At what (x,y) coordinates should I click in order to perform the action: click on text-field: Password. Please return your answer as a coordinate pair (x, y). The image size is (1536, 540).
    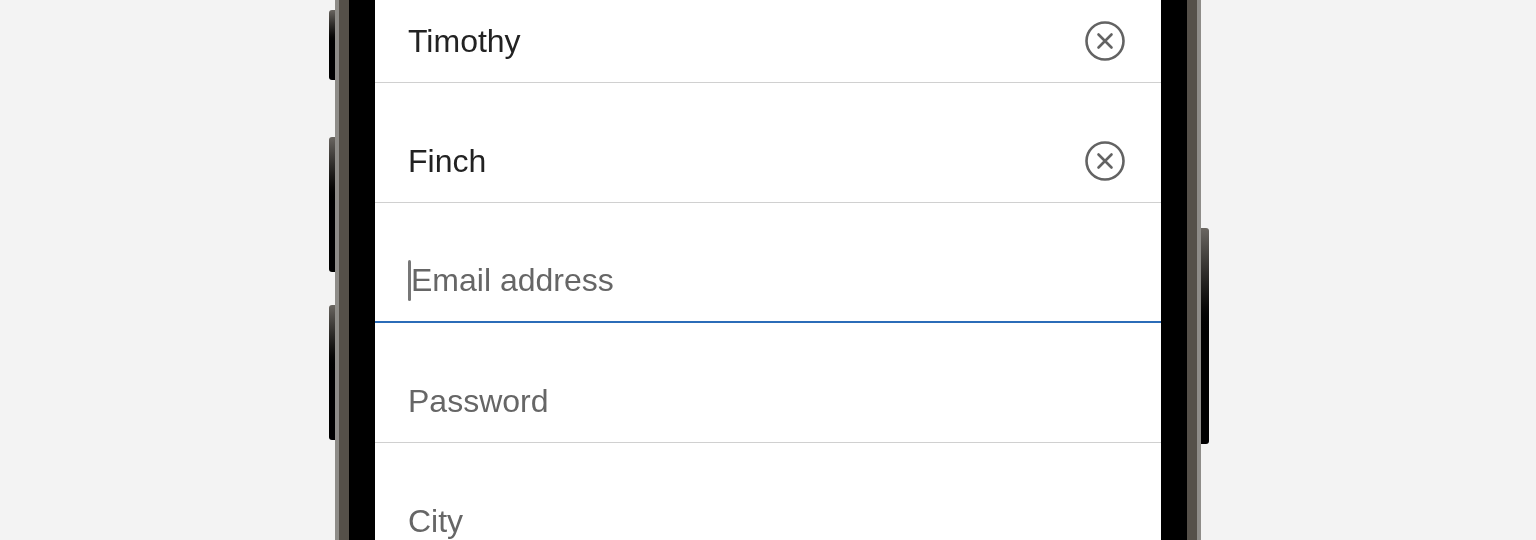
    Looking at the image, I should click on (768, 383).